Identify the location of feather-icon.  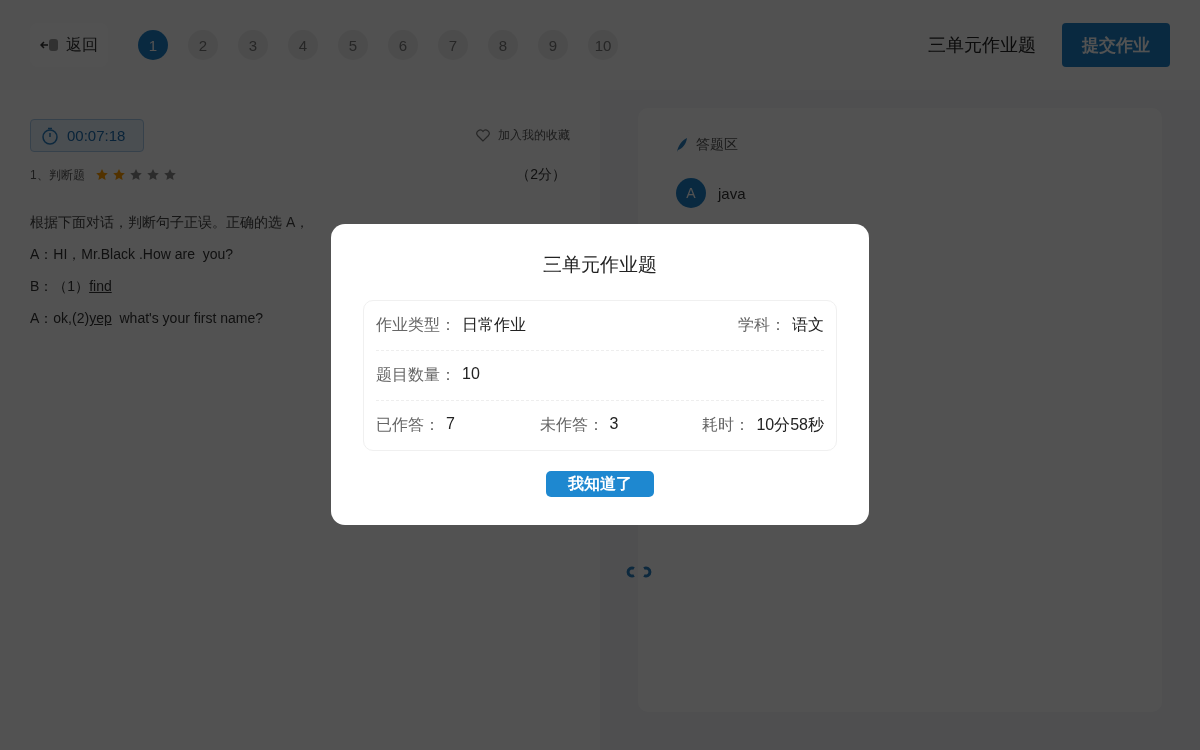
(682, 145).